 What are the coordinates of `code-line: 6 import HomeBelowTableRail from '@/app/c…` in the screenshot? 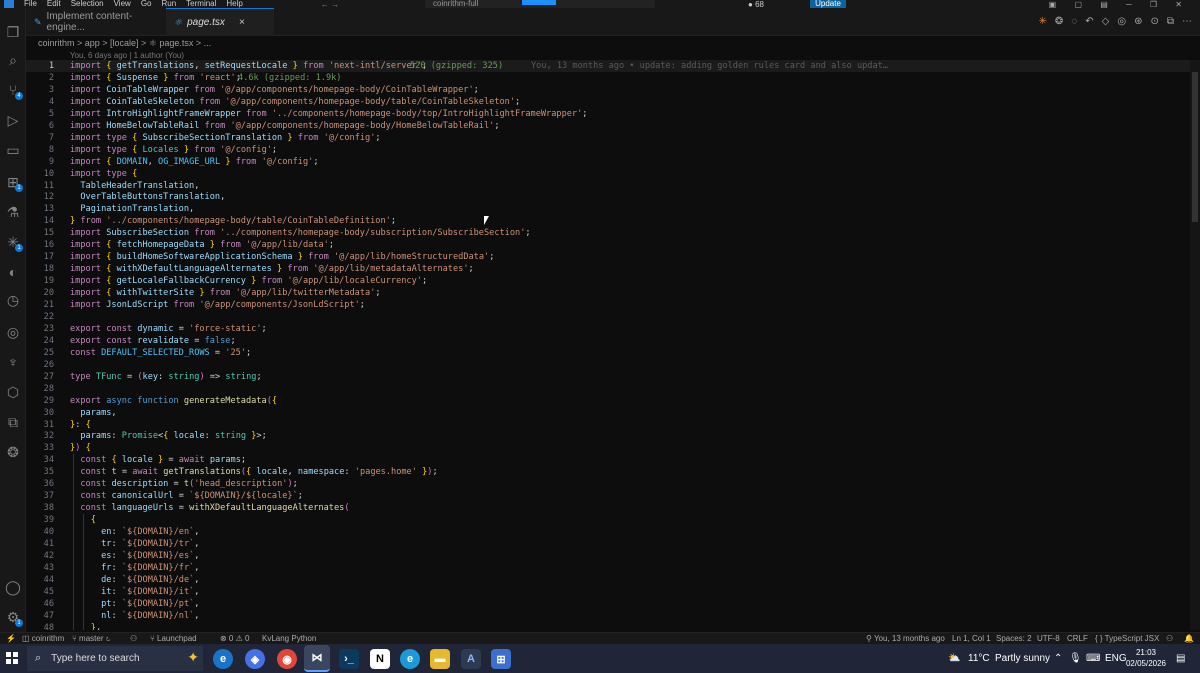 It's located at (608, 126).